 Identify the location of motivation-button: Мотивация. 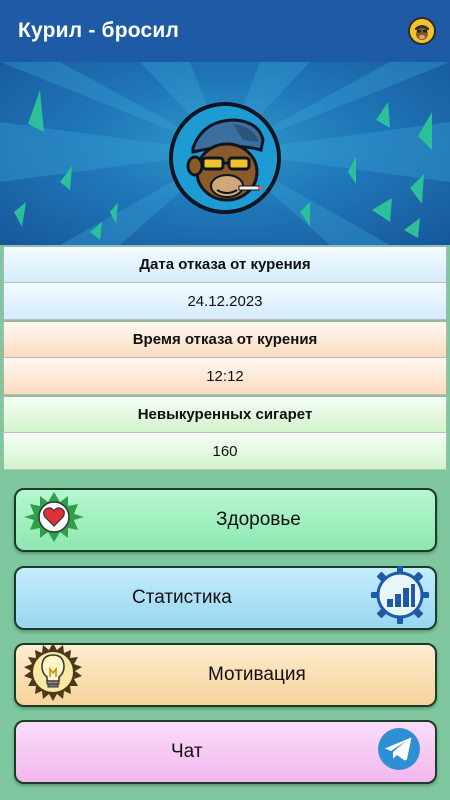
(225, 675).